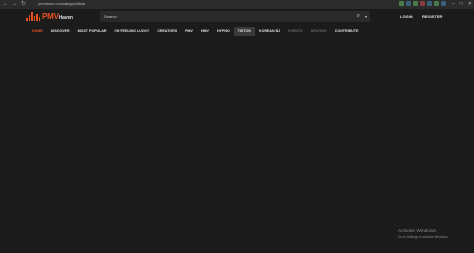 This screenshot has width=474, height=253. What do you see at coordinates (443, 3) in the screenshot?
I see `profile-icon` at bounding box center [443, 3].